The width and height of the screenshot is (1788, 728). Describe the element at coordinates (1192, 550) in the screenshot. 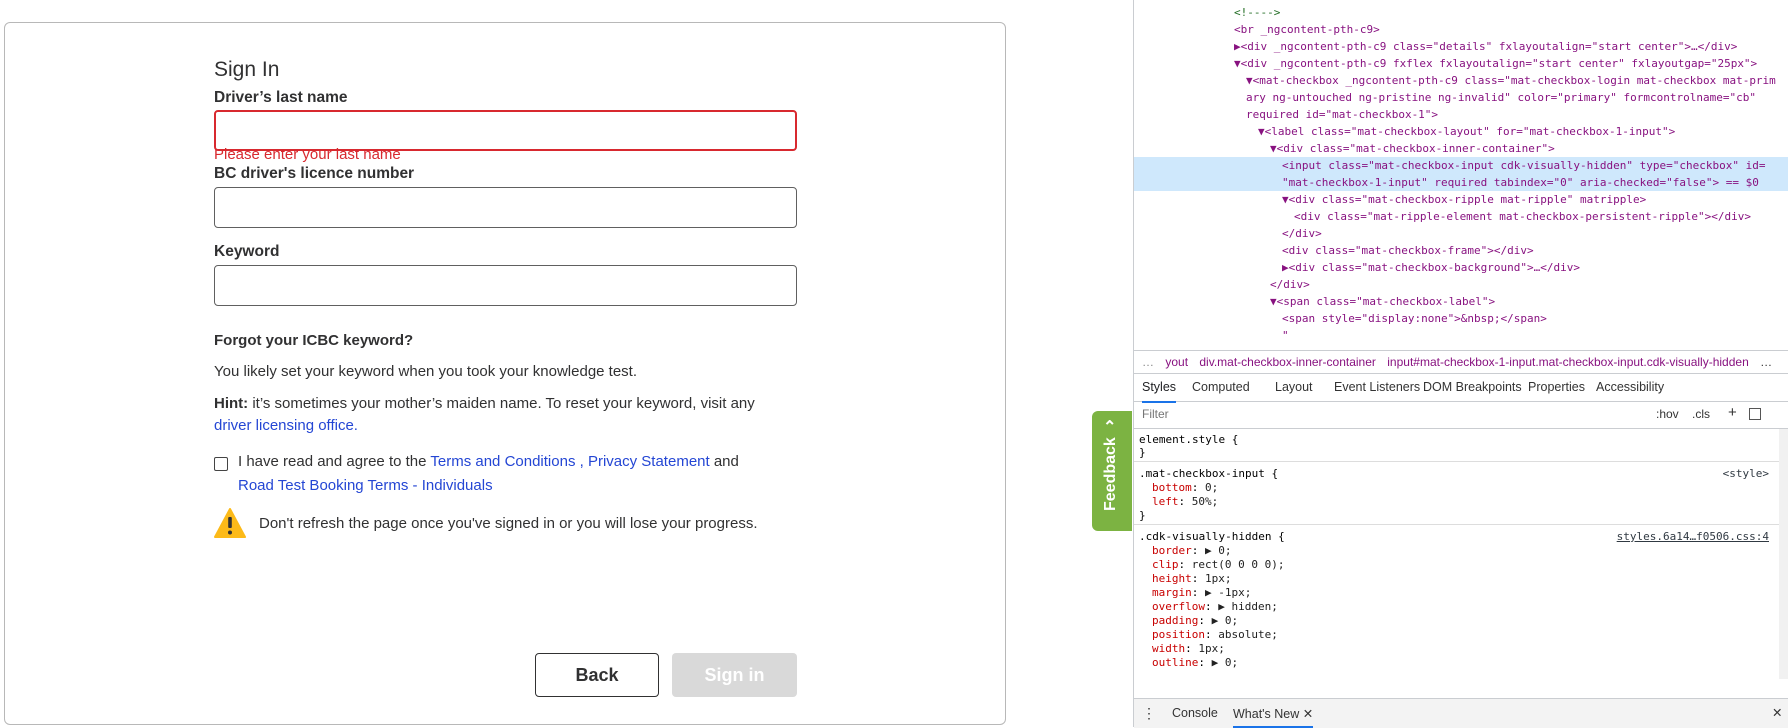

I see `css-declaration: border: ▶ 0;` at that location.